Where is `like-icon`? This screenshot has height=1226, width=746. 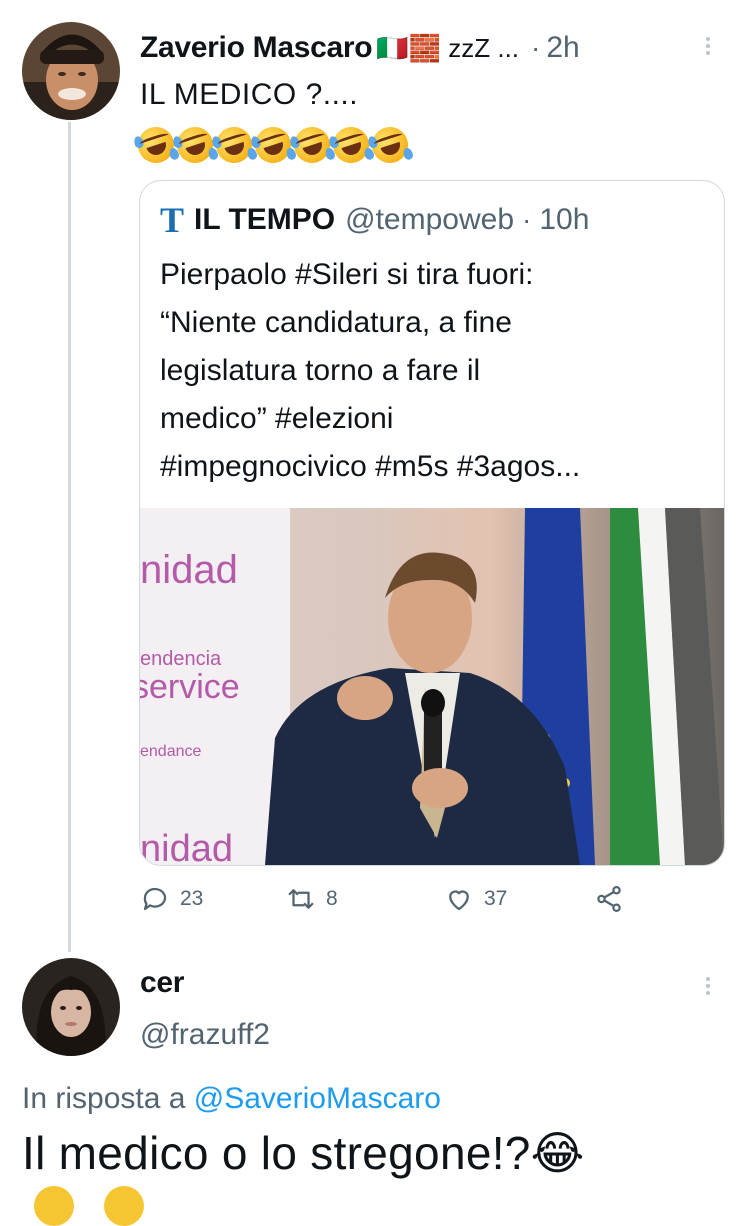 like-icon is located at coordinates (459, 900).